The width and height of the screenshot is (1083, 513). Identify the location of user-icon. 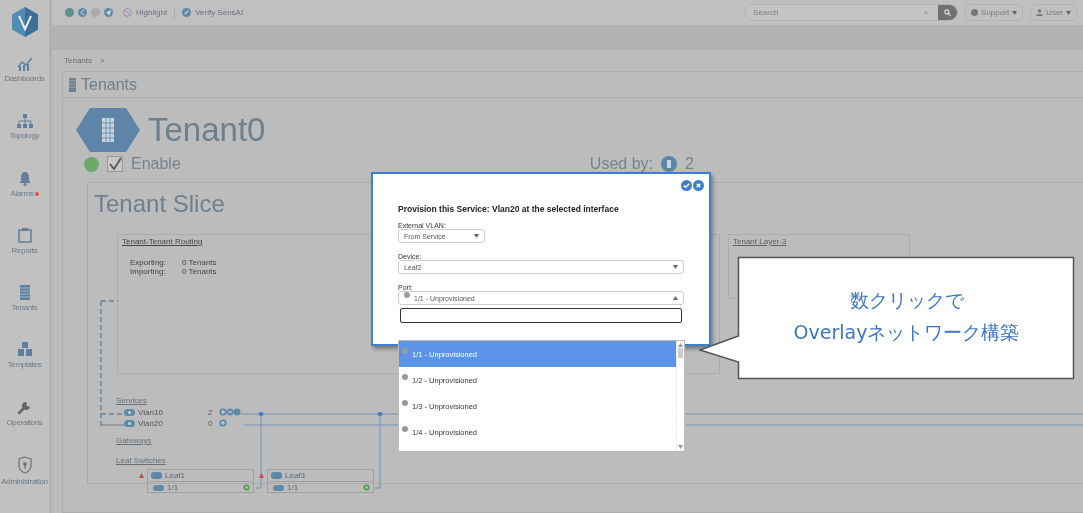
(1040, 13).